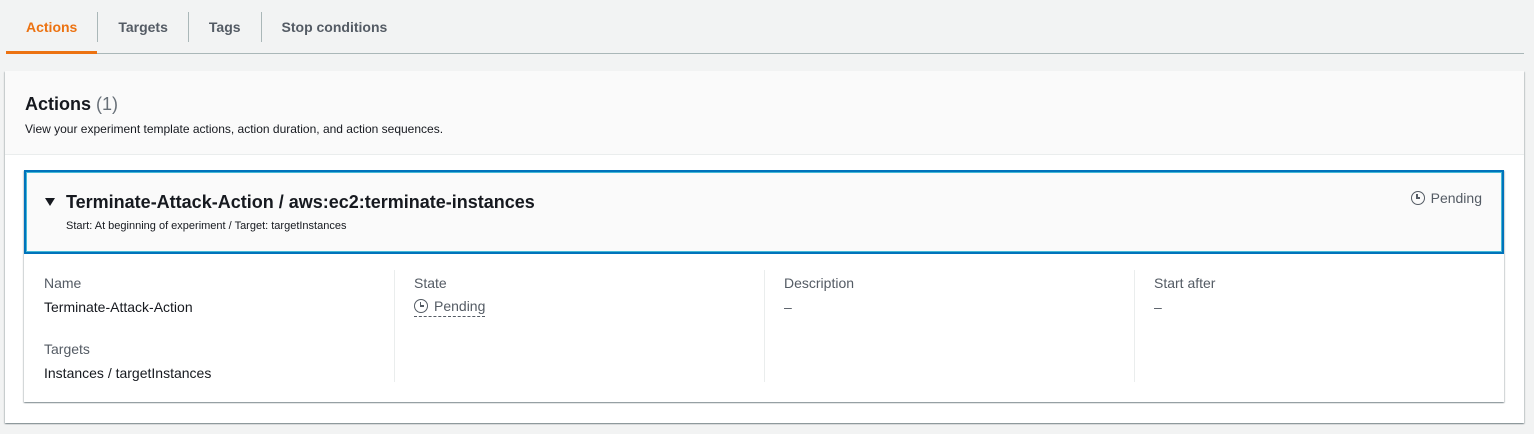 This screenshot has height=434, width=1534. Describe the element at coordinates (430, 283) in the screenshot. I see `state-label: State` at that location.